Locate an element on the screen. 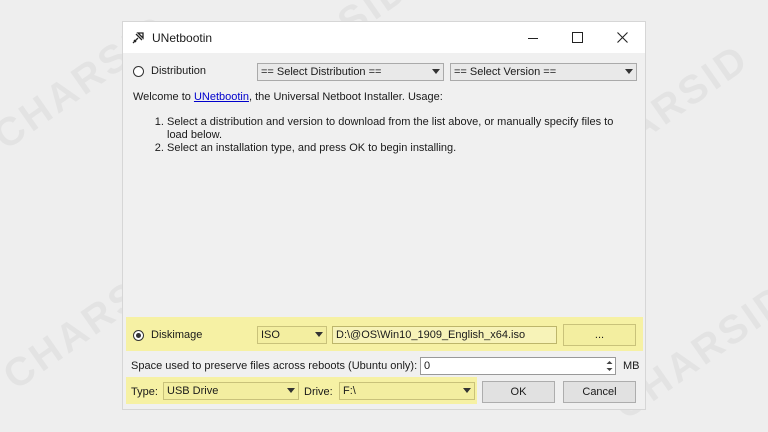 This screenshot has height=432, width=768. app-icon is located at coordinates (138, 38).